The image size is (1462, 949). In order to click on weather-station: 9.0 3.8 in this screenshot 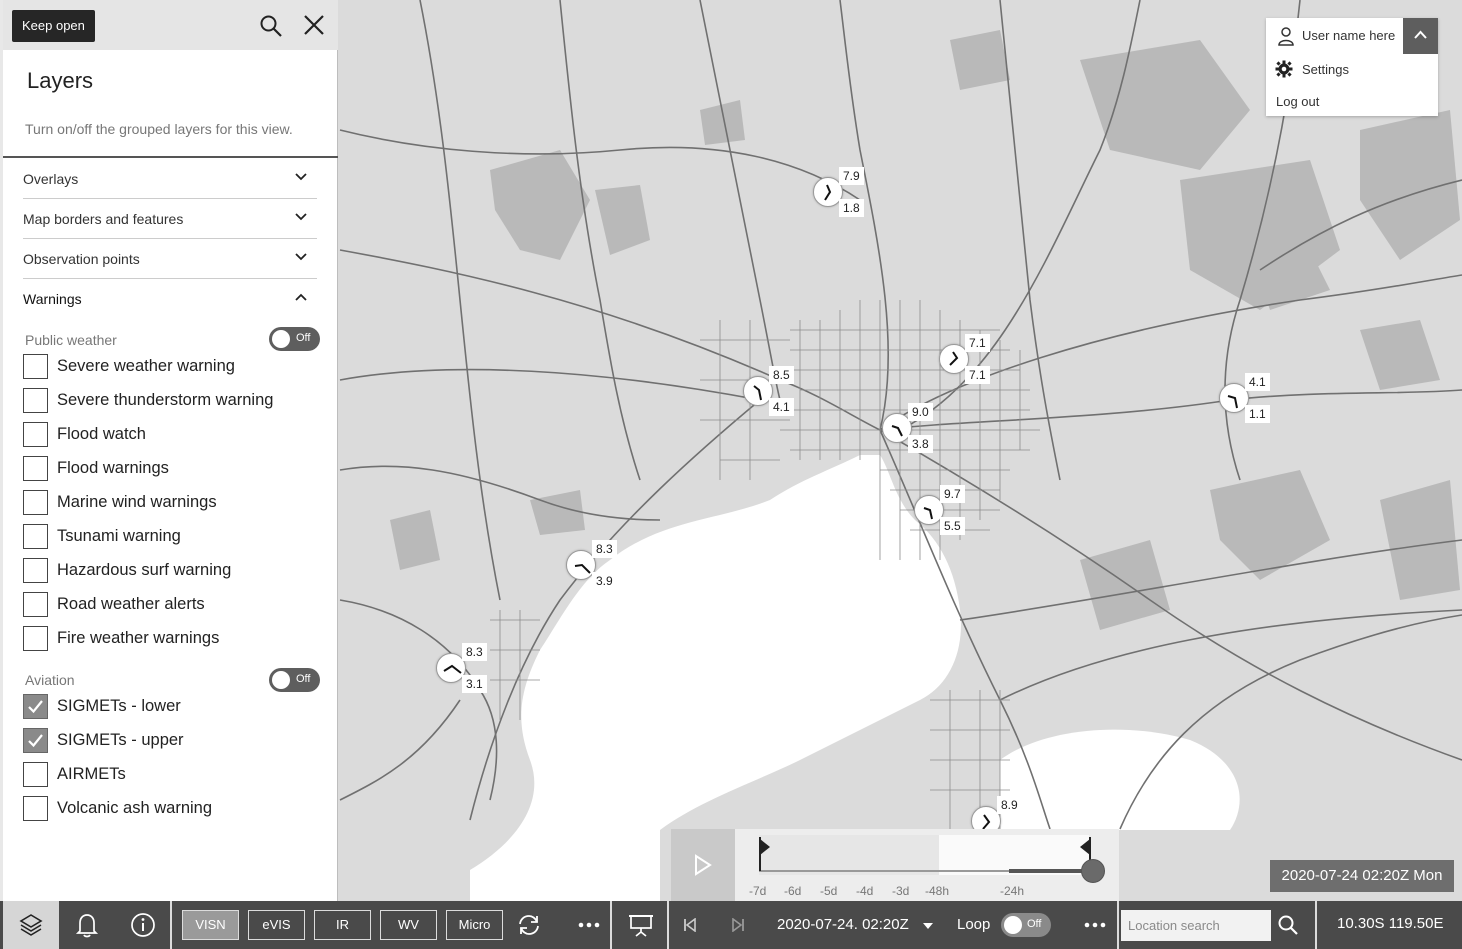, I will do `click(907, 428)`.